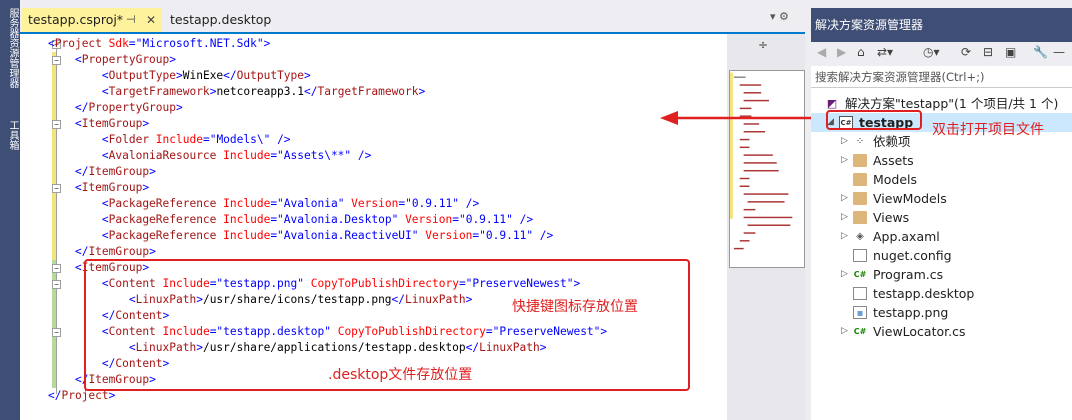 The height and width of the screenshot is (420, 1072). Describe the element at coordinates (860, 312) in the screenshot. I see `image-icon: ▪` at that location.